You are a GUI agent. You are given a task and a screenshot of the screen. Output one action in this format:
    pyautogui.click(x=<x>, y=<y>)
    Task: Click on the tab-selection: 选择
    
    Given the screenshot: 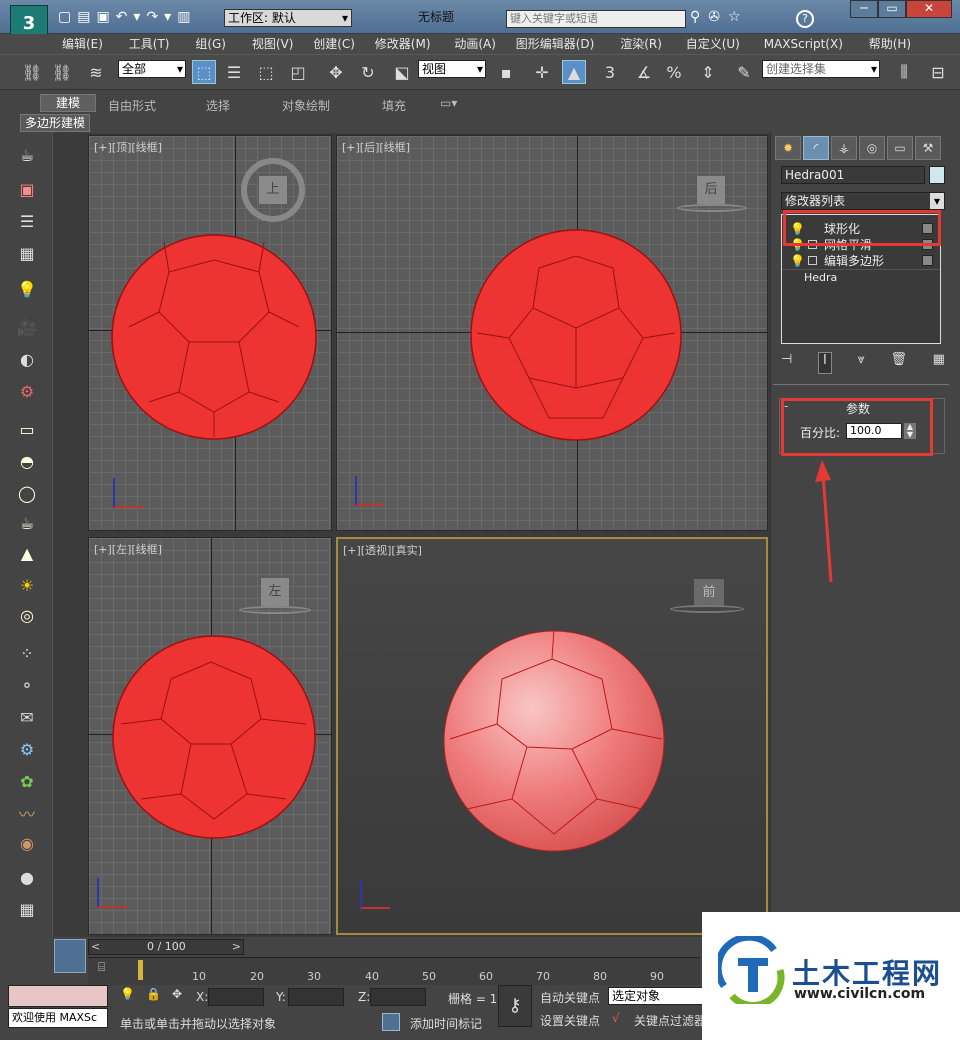 What is the action you would take?
    pyautogui.click(x=218, y=105)
    